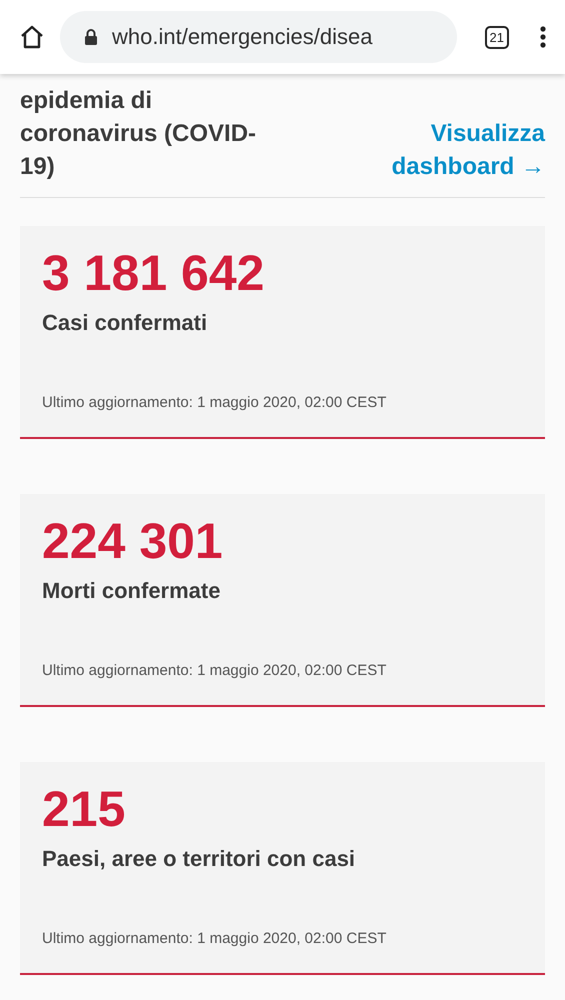 The width and height of the screenshot is (565, 1000). Describe the element at coordinates (496, 37) in the screenshot. I see `tab-count-button: 21` at that location.